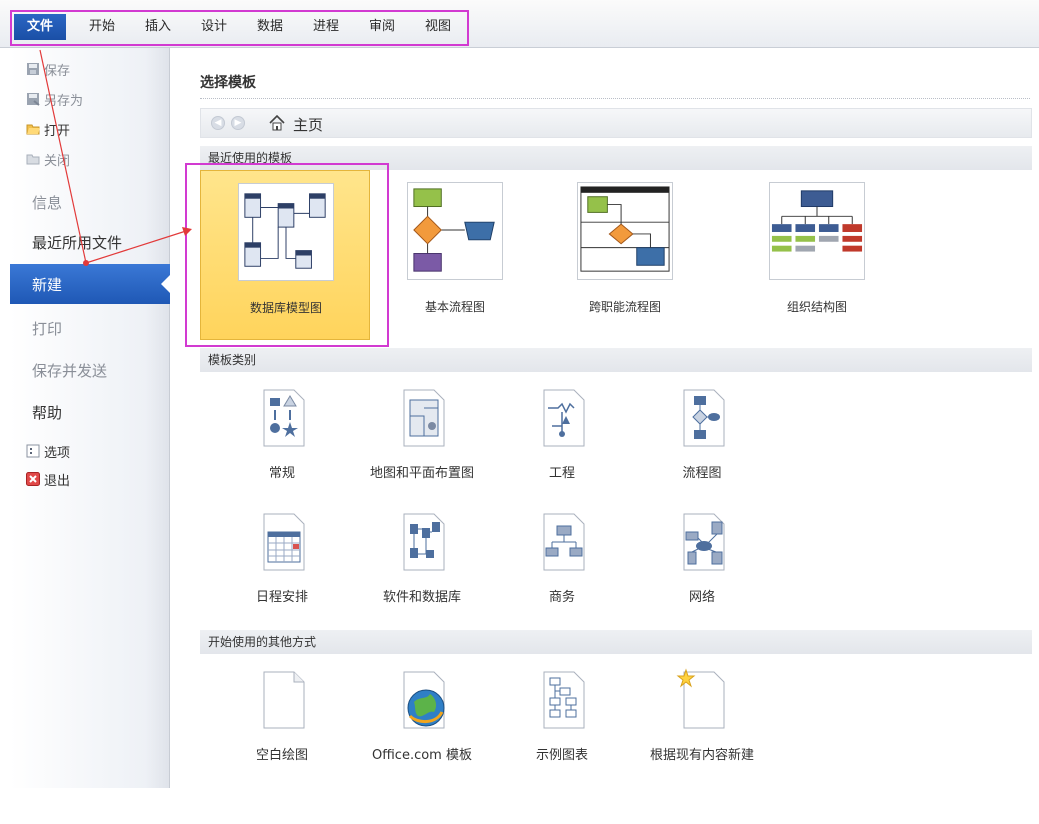  Describe the element at coordinates (115, 157) in the screenshot. I see `annotation-arrows` at that location.